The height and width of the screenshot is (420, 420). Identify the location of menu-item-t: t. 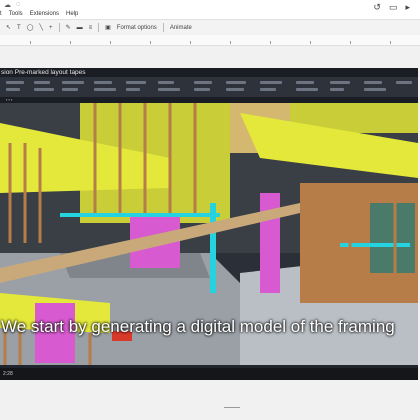
(1, 14).